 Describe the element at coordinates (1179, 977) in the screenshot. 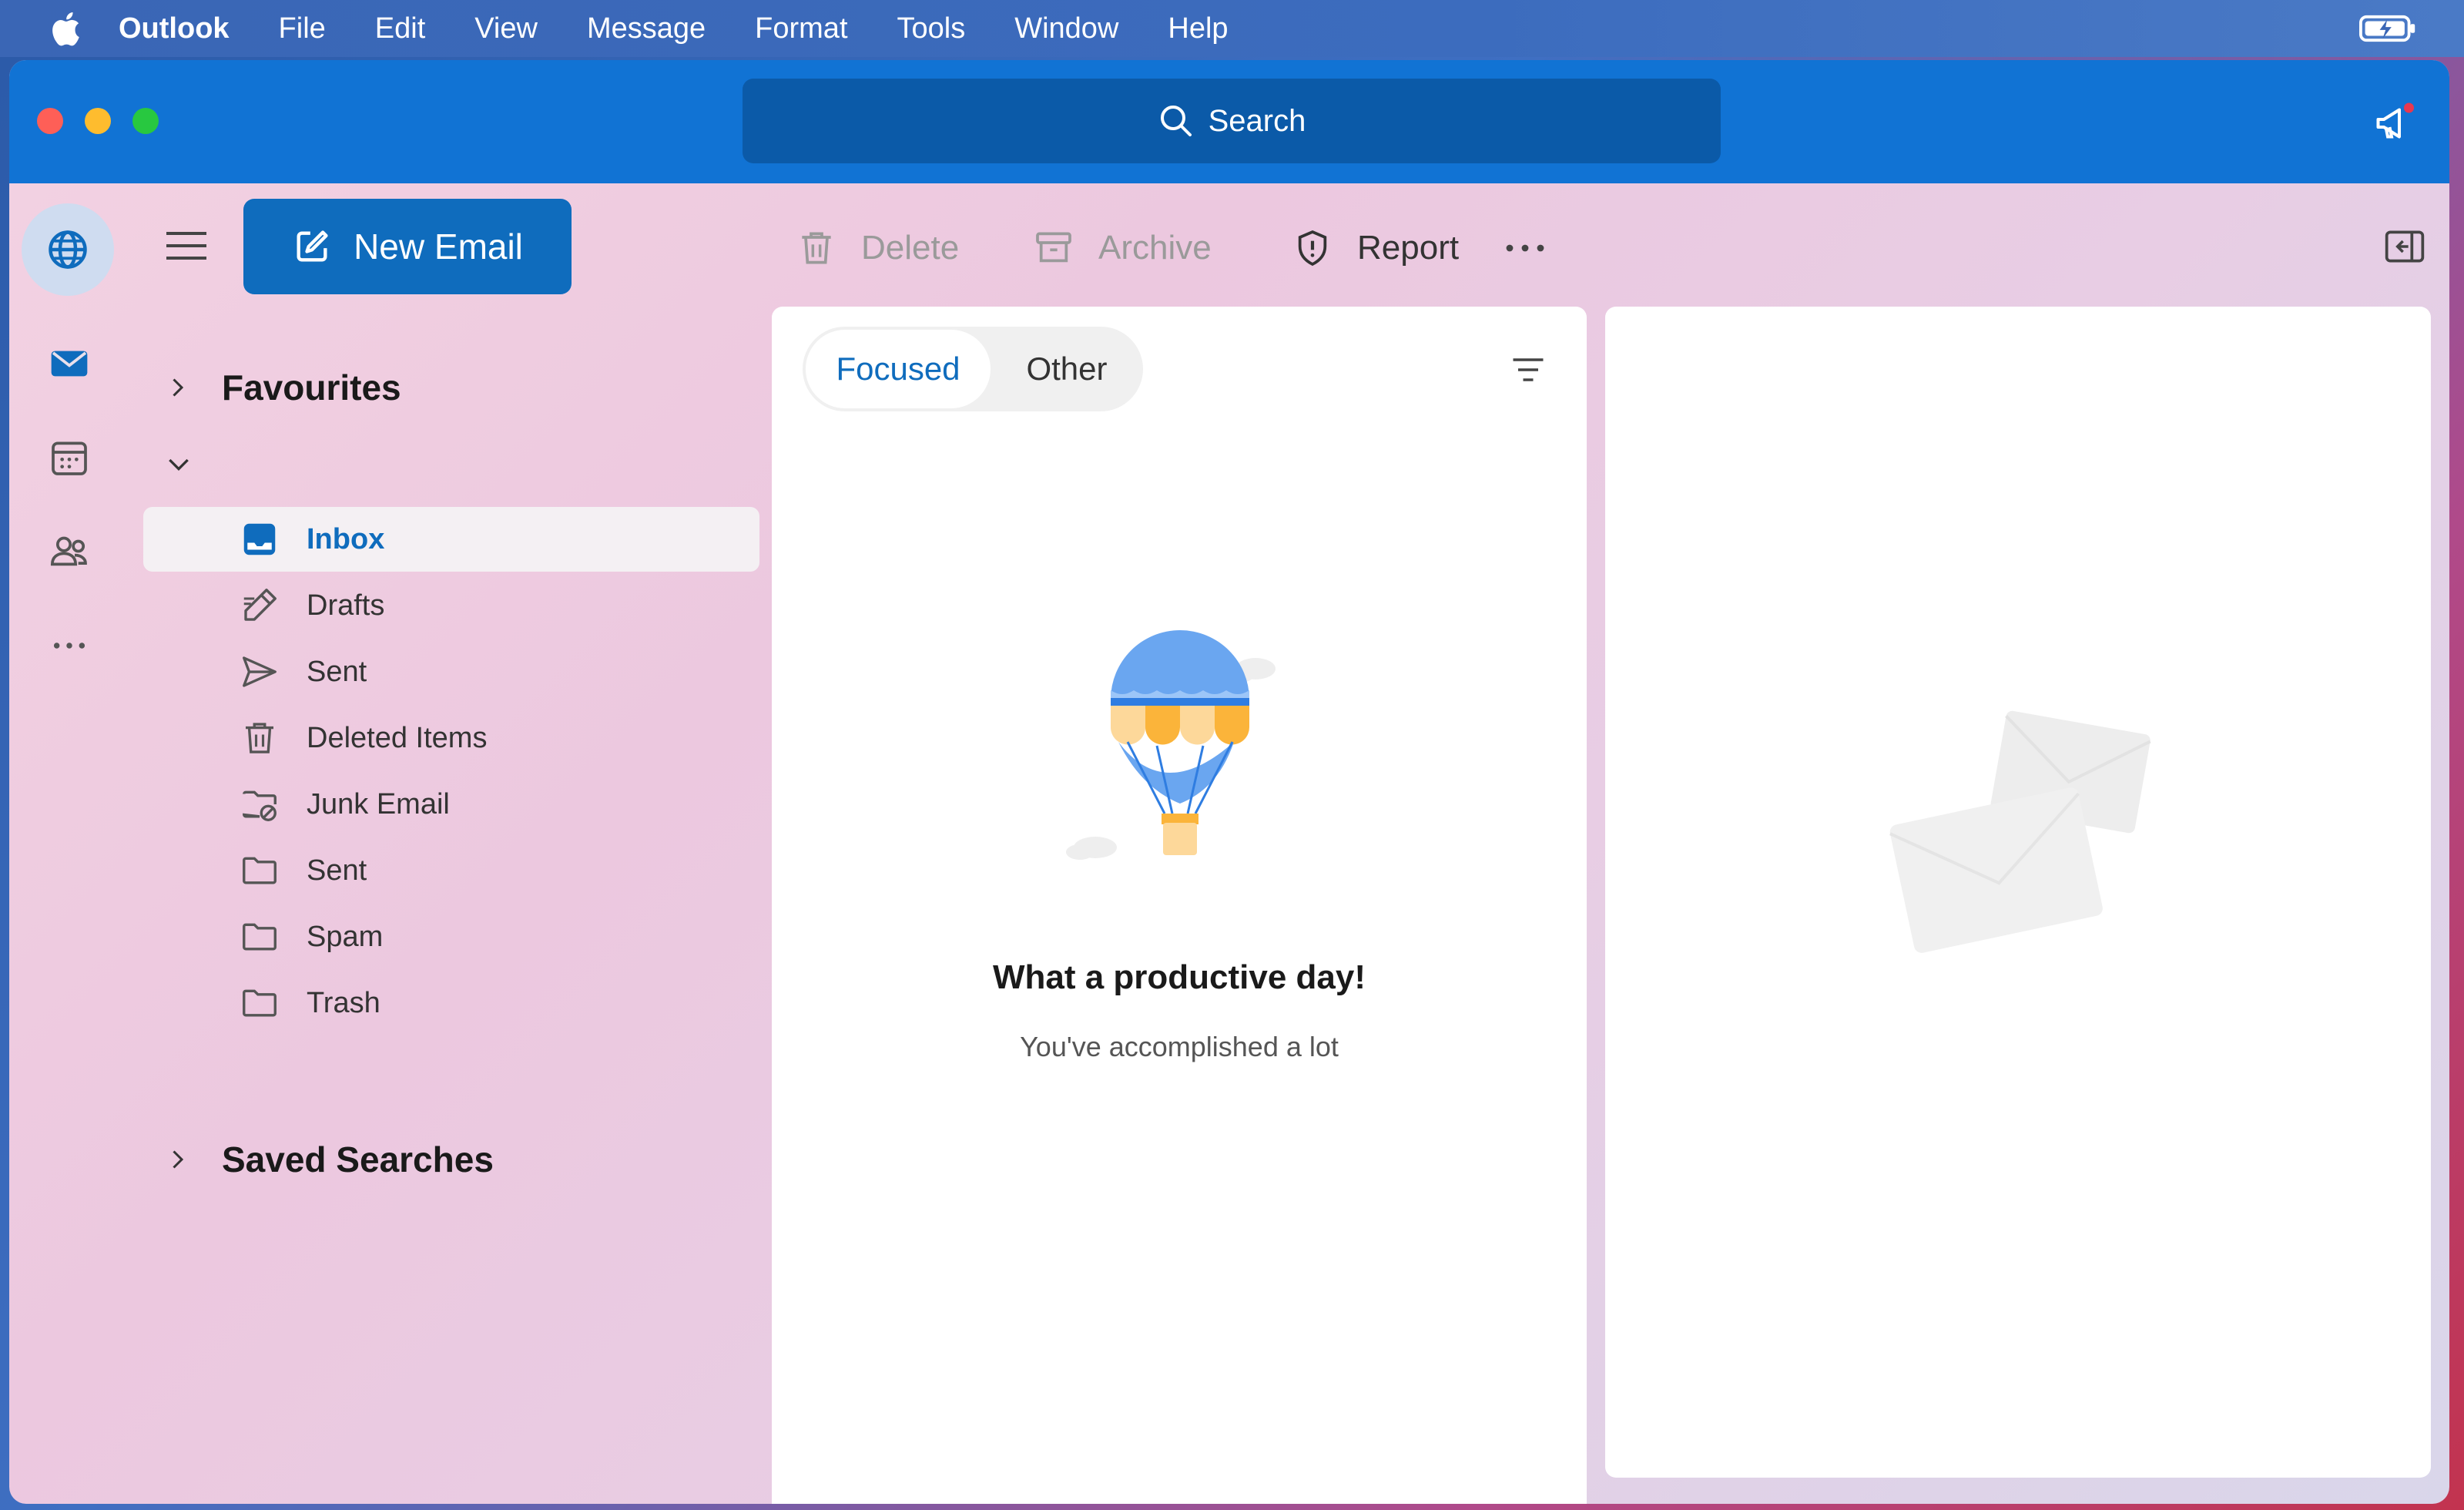

I see `empty-state-title: What a productive day!` at that location.